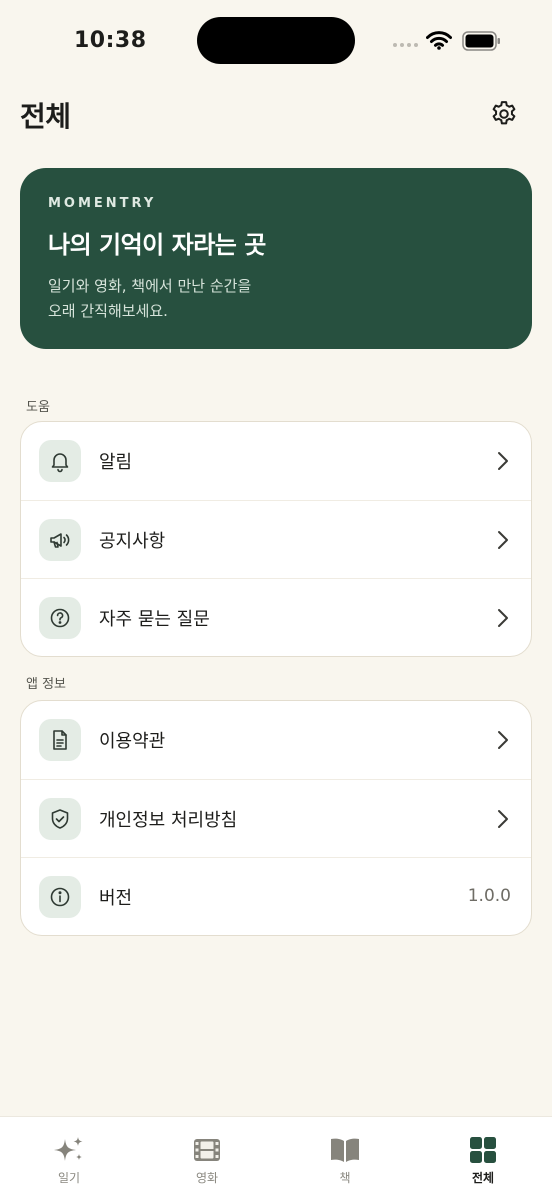  Describe the element at coordinates (116, 898) in the screenshot. I see `menu-item-label: 버전` at that location.